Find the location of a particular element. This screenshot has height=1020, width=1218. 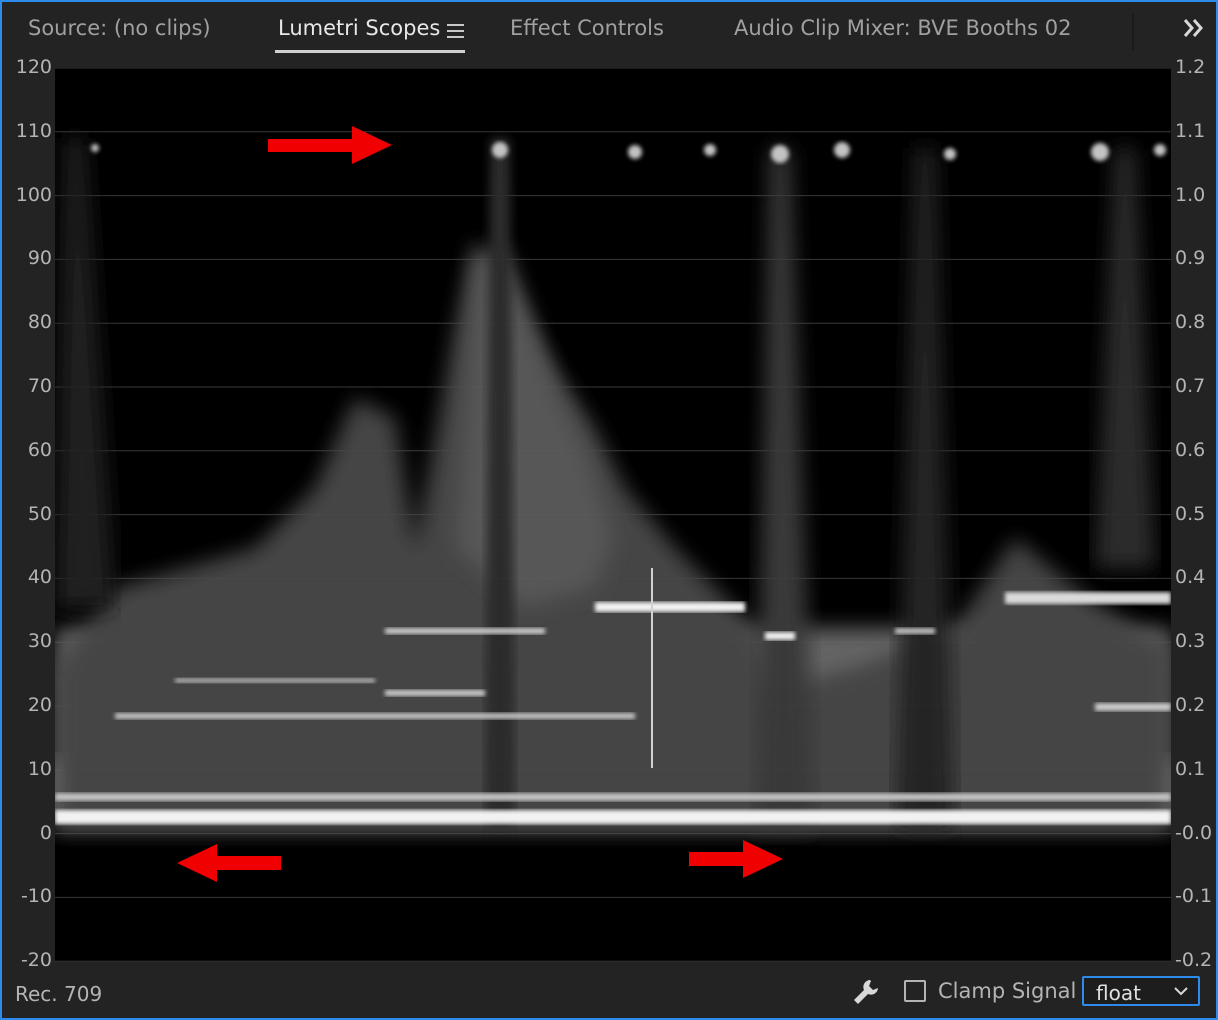

tab-lumetri-scopes: Lumetri Scopes is located at coordinates (359, 28).